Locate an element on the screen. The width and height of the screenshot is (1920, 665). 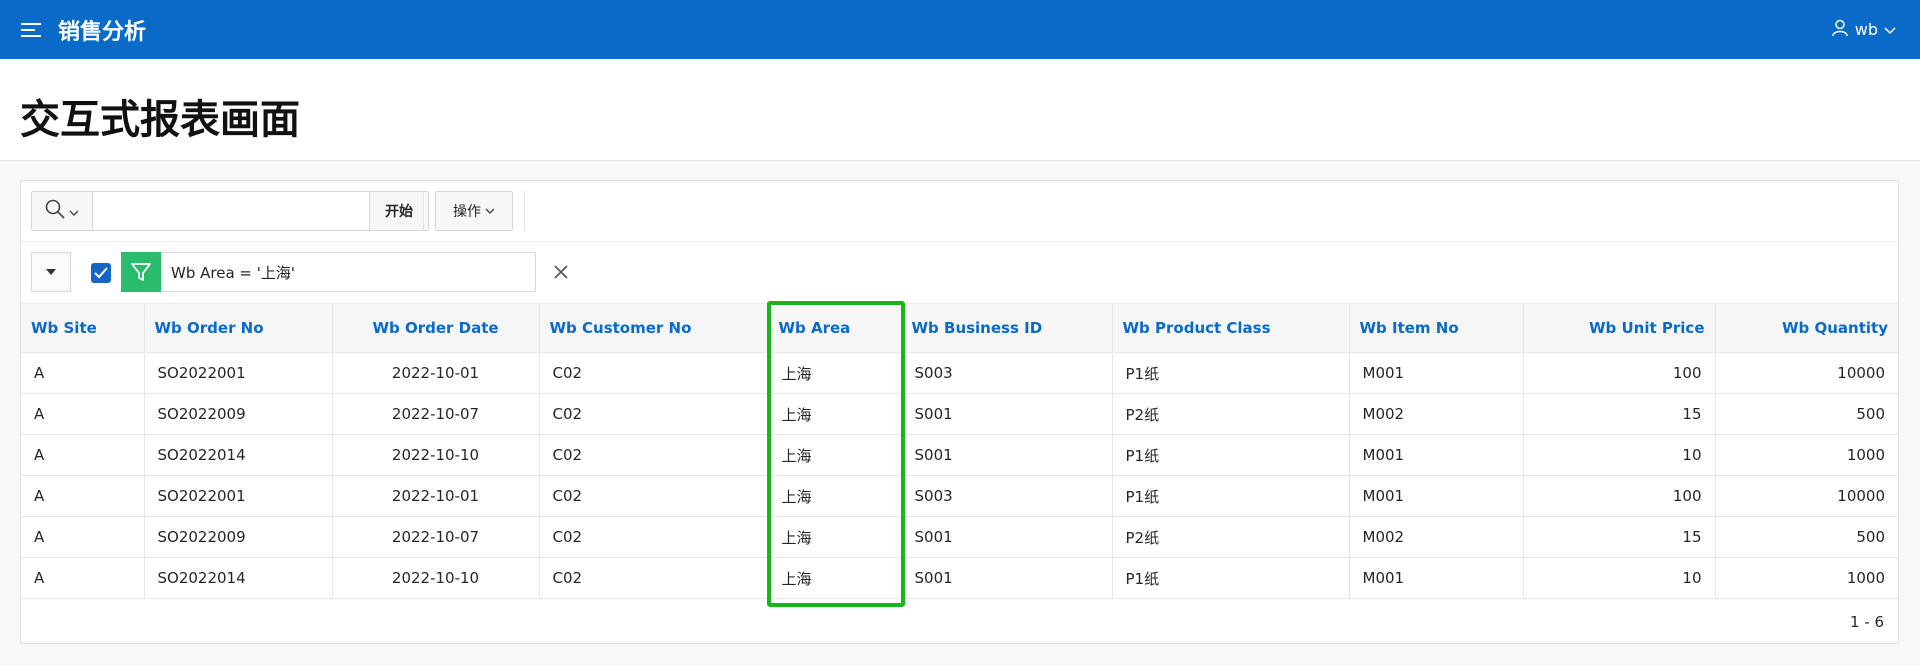
filter-expression: Wb Area = '上海' is located at coordinates (348, 272).